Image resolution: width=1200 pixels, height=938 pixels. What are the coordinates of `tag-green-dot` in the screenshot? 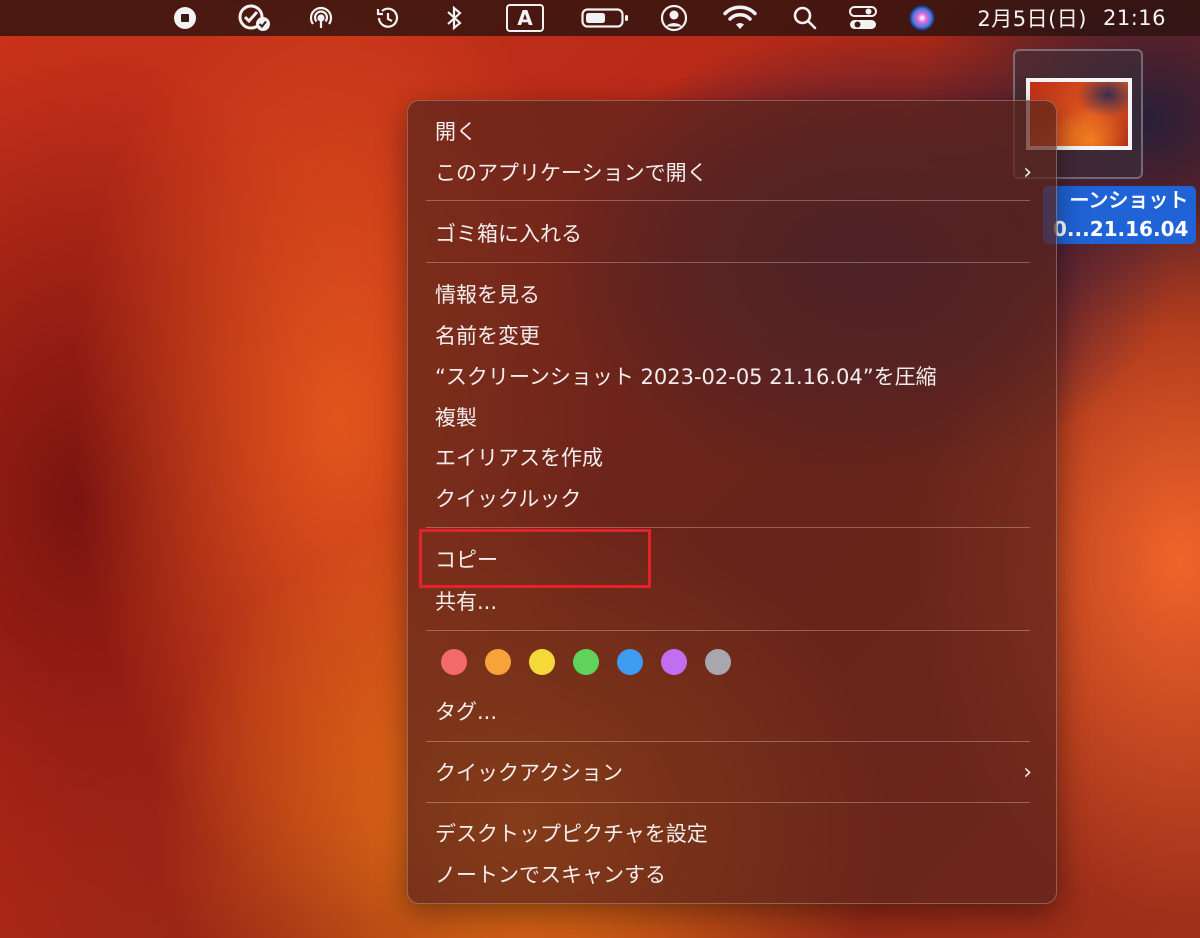 It's located at (586, 662).